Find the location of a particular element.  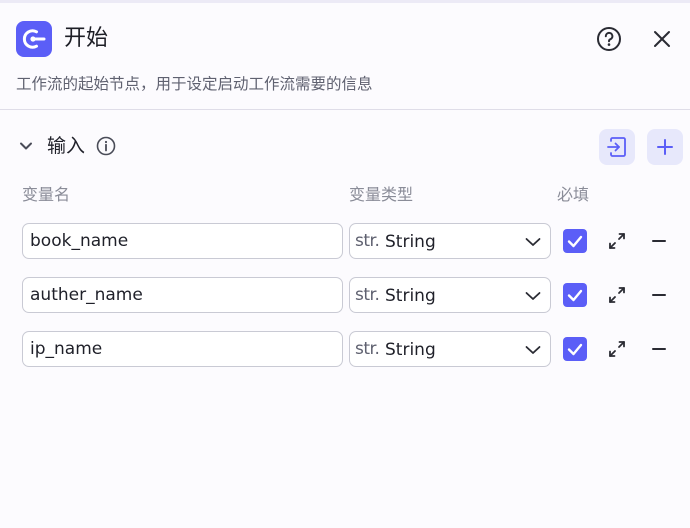

import-variables-button is located at coordinates (617, 147).